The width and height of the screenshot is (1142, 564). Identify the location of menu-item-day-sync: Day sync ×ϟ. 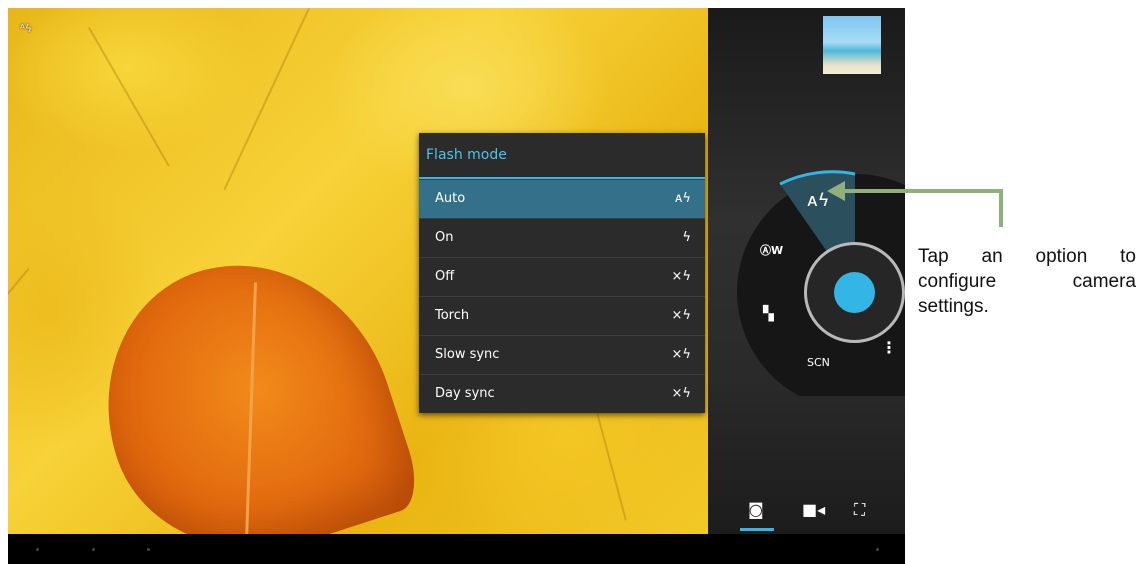
(562, 393).